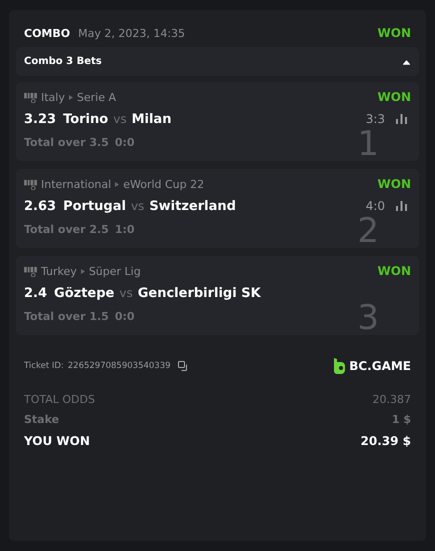 Image resolution: width=435 pixels, height=551 pixels. I want to click on team-name: Milan, so click(152, 119).